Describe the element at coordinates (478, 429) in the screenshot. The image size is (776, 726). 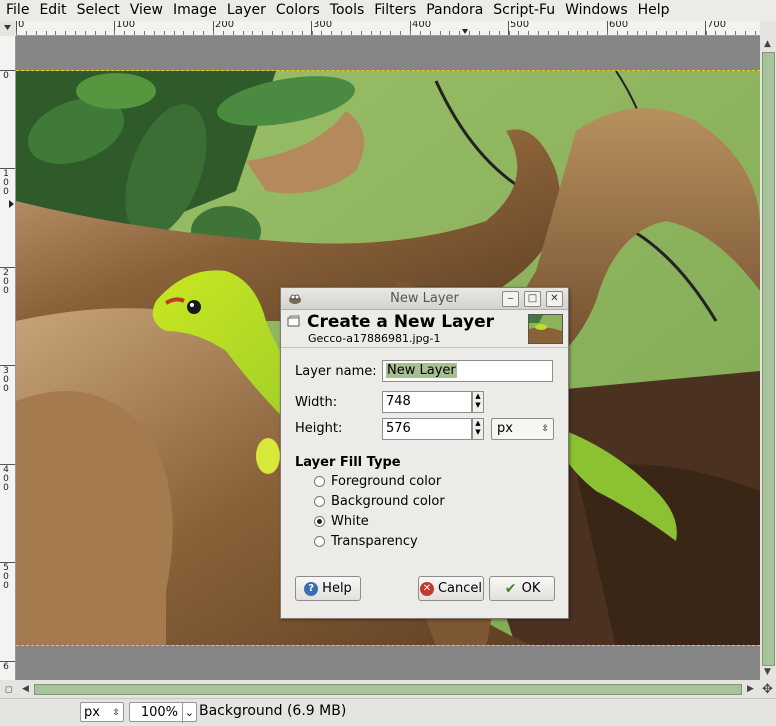
I see `height-stepper: ▲ ▼` at that location.